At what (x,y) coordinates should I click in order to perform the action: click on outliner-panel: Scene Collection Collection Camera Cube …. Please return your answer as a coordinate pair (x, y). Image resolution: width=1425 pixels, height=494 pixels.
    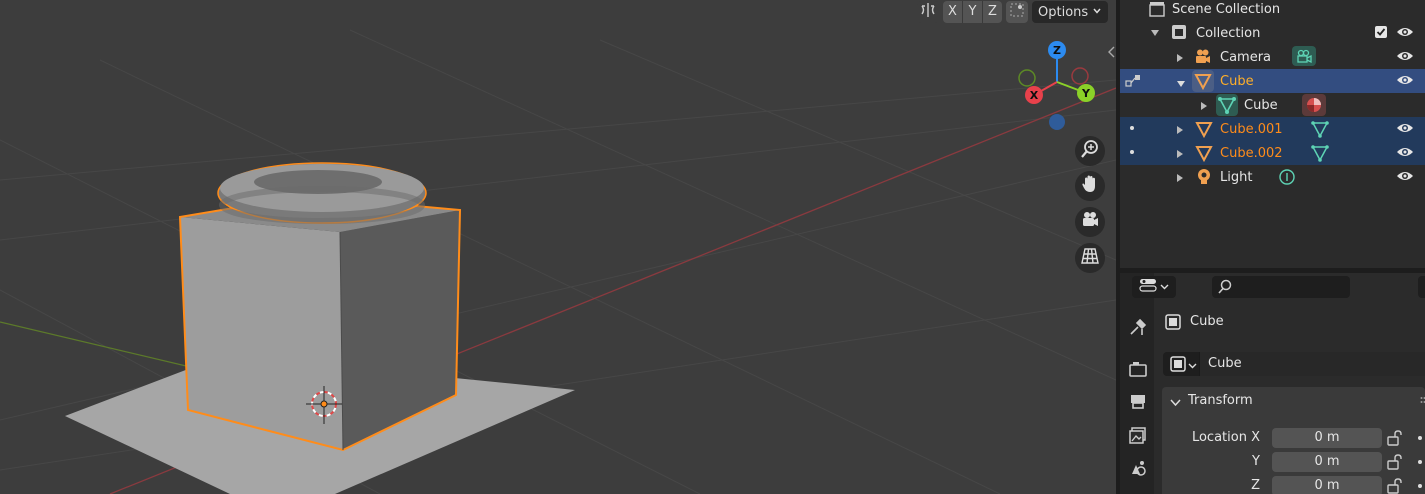
    Looking at the image, I should click on (1272, 134).